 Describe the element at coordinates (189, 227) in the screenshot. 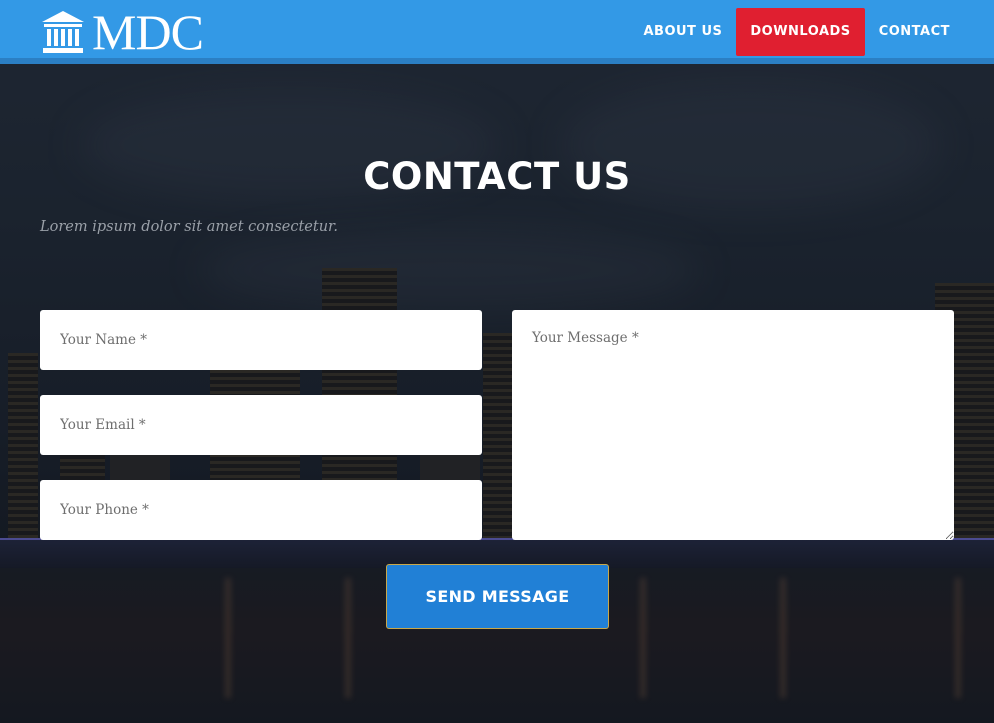

I see `section-subtitle: Lorem ipsum dolor sit amet consectetur.` at that location.